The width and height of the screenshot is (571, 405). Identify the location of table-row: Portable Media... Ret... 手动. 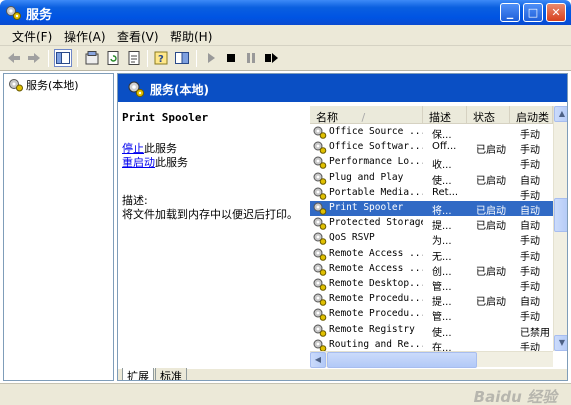
(431, 194).